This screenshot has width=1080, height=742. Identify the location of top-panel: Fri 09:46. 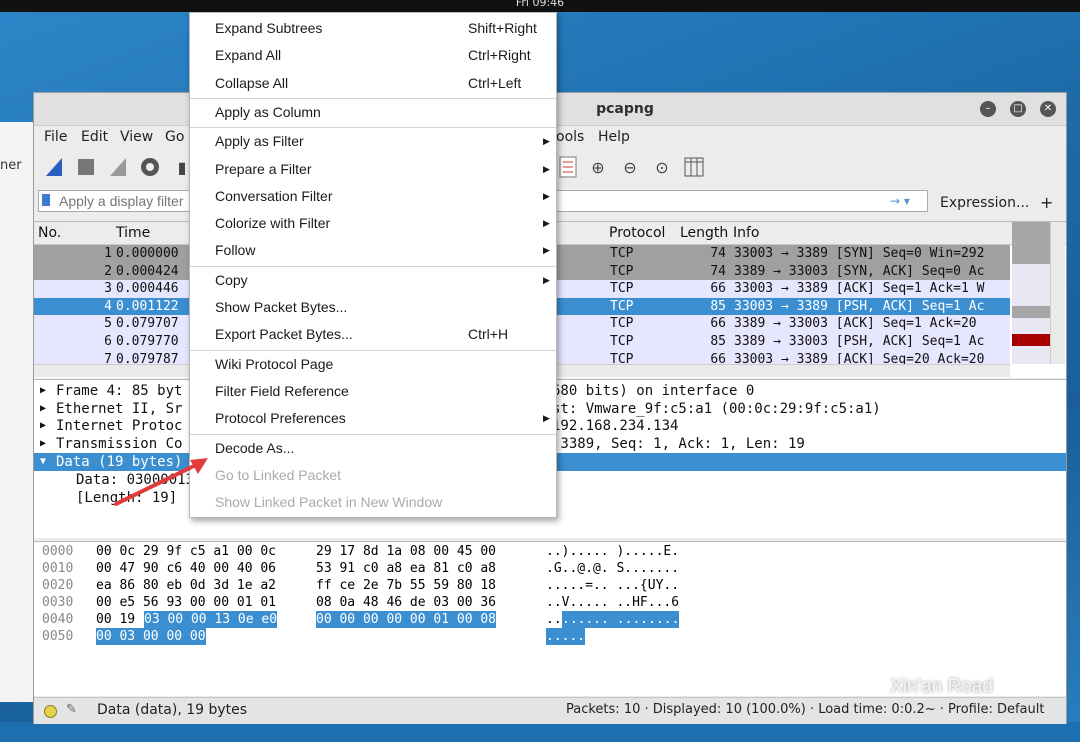
(540, 6).